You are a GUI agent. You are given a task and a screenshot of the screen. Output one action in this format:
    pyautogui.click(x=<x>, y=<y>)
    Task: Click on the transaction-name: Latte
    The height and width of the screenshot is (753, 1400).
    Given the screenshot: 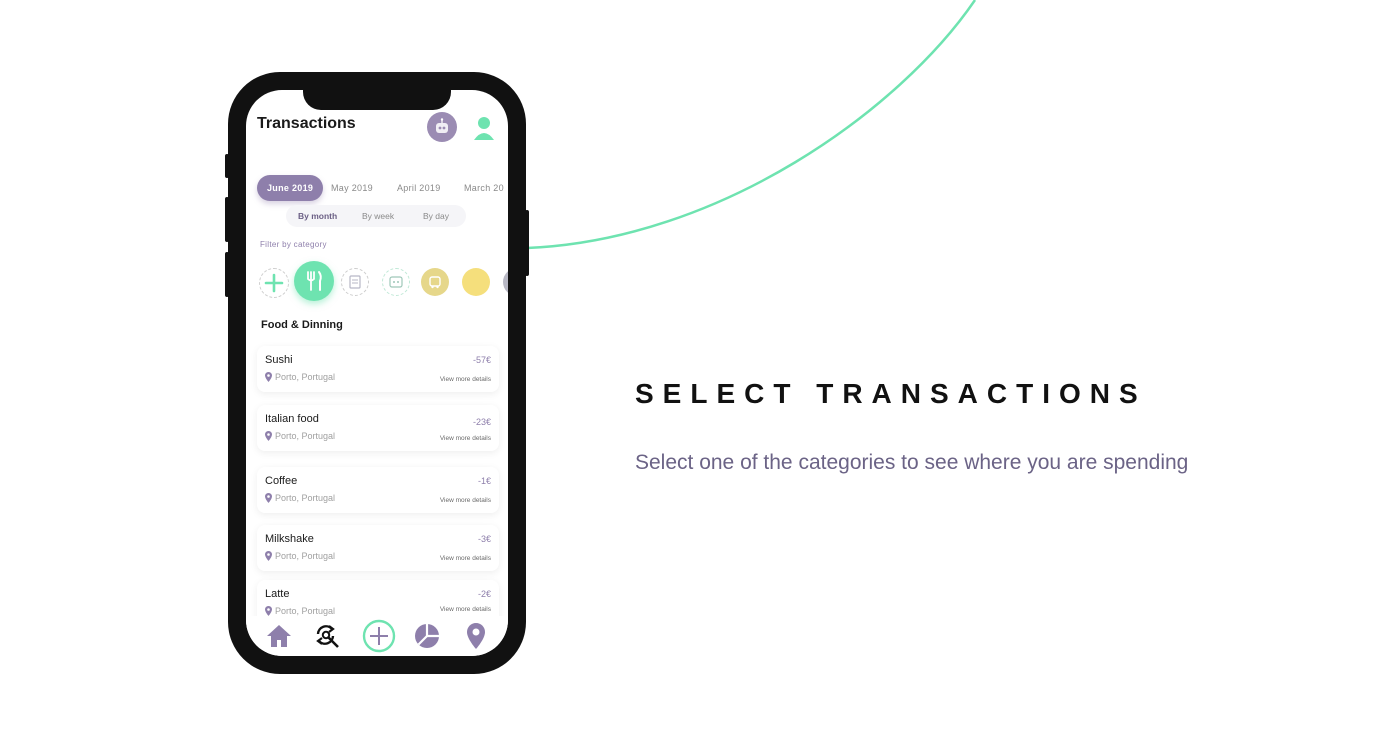 What is the action you would take?
    pyautogui.click(x=277, y=594)
    